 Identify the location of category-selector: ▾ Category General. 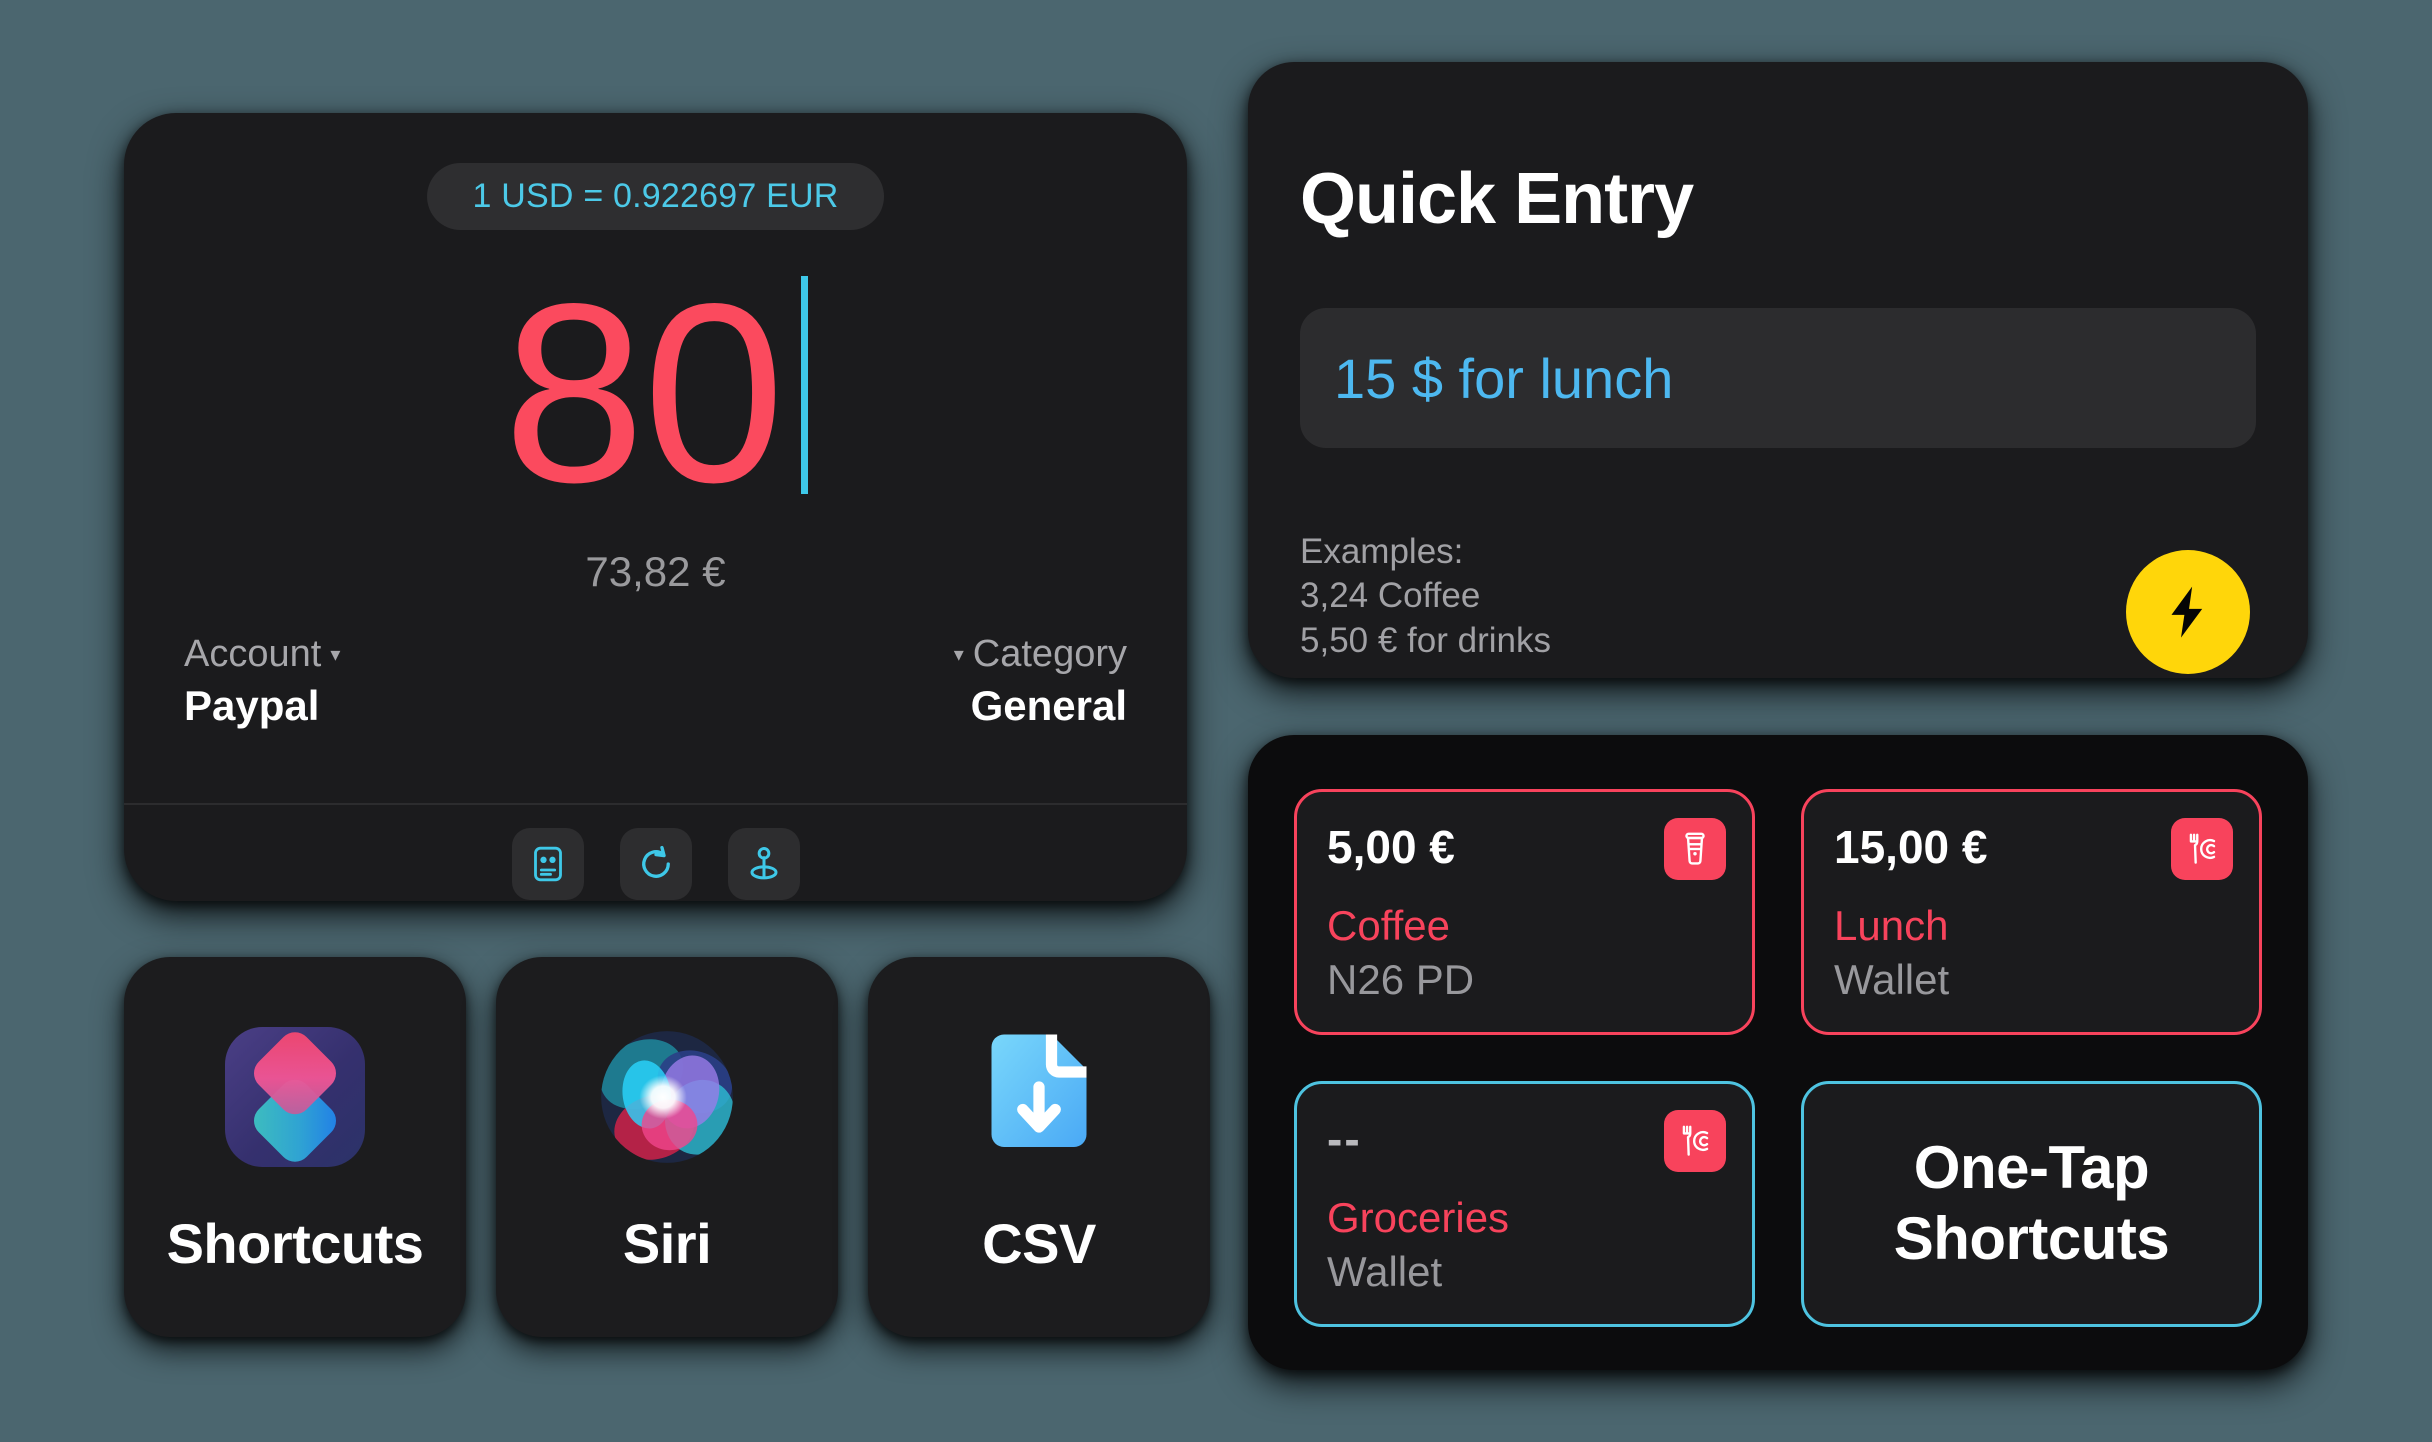
(1040, 681).